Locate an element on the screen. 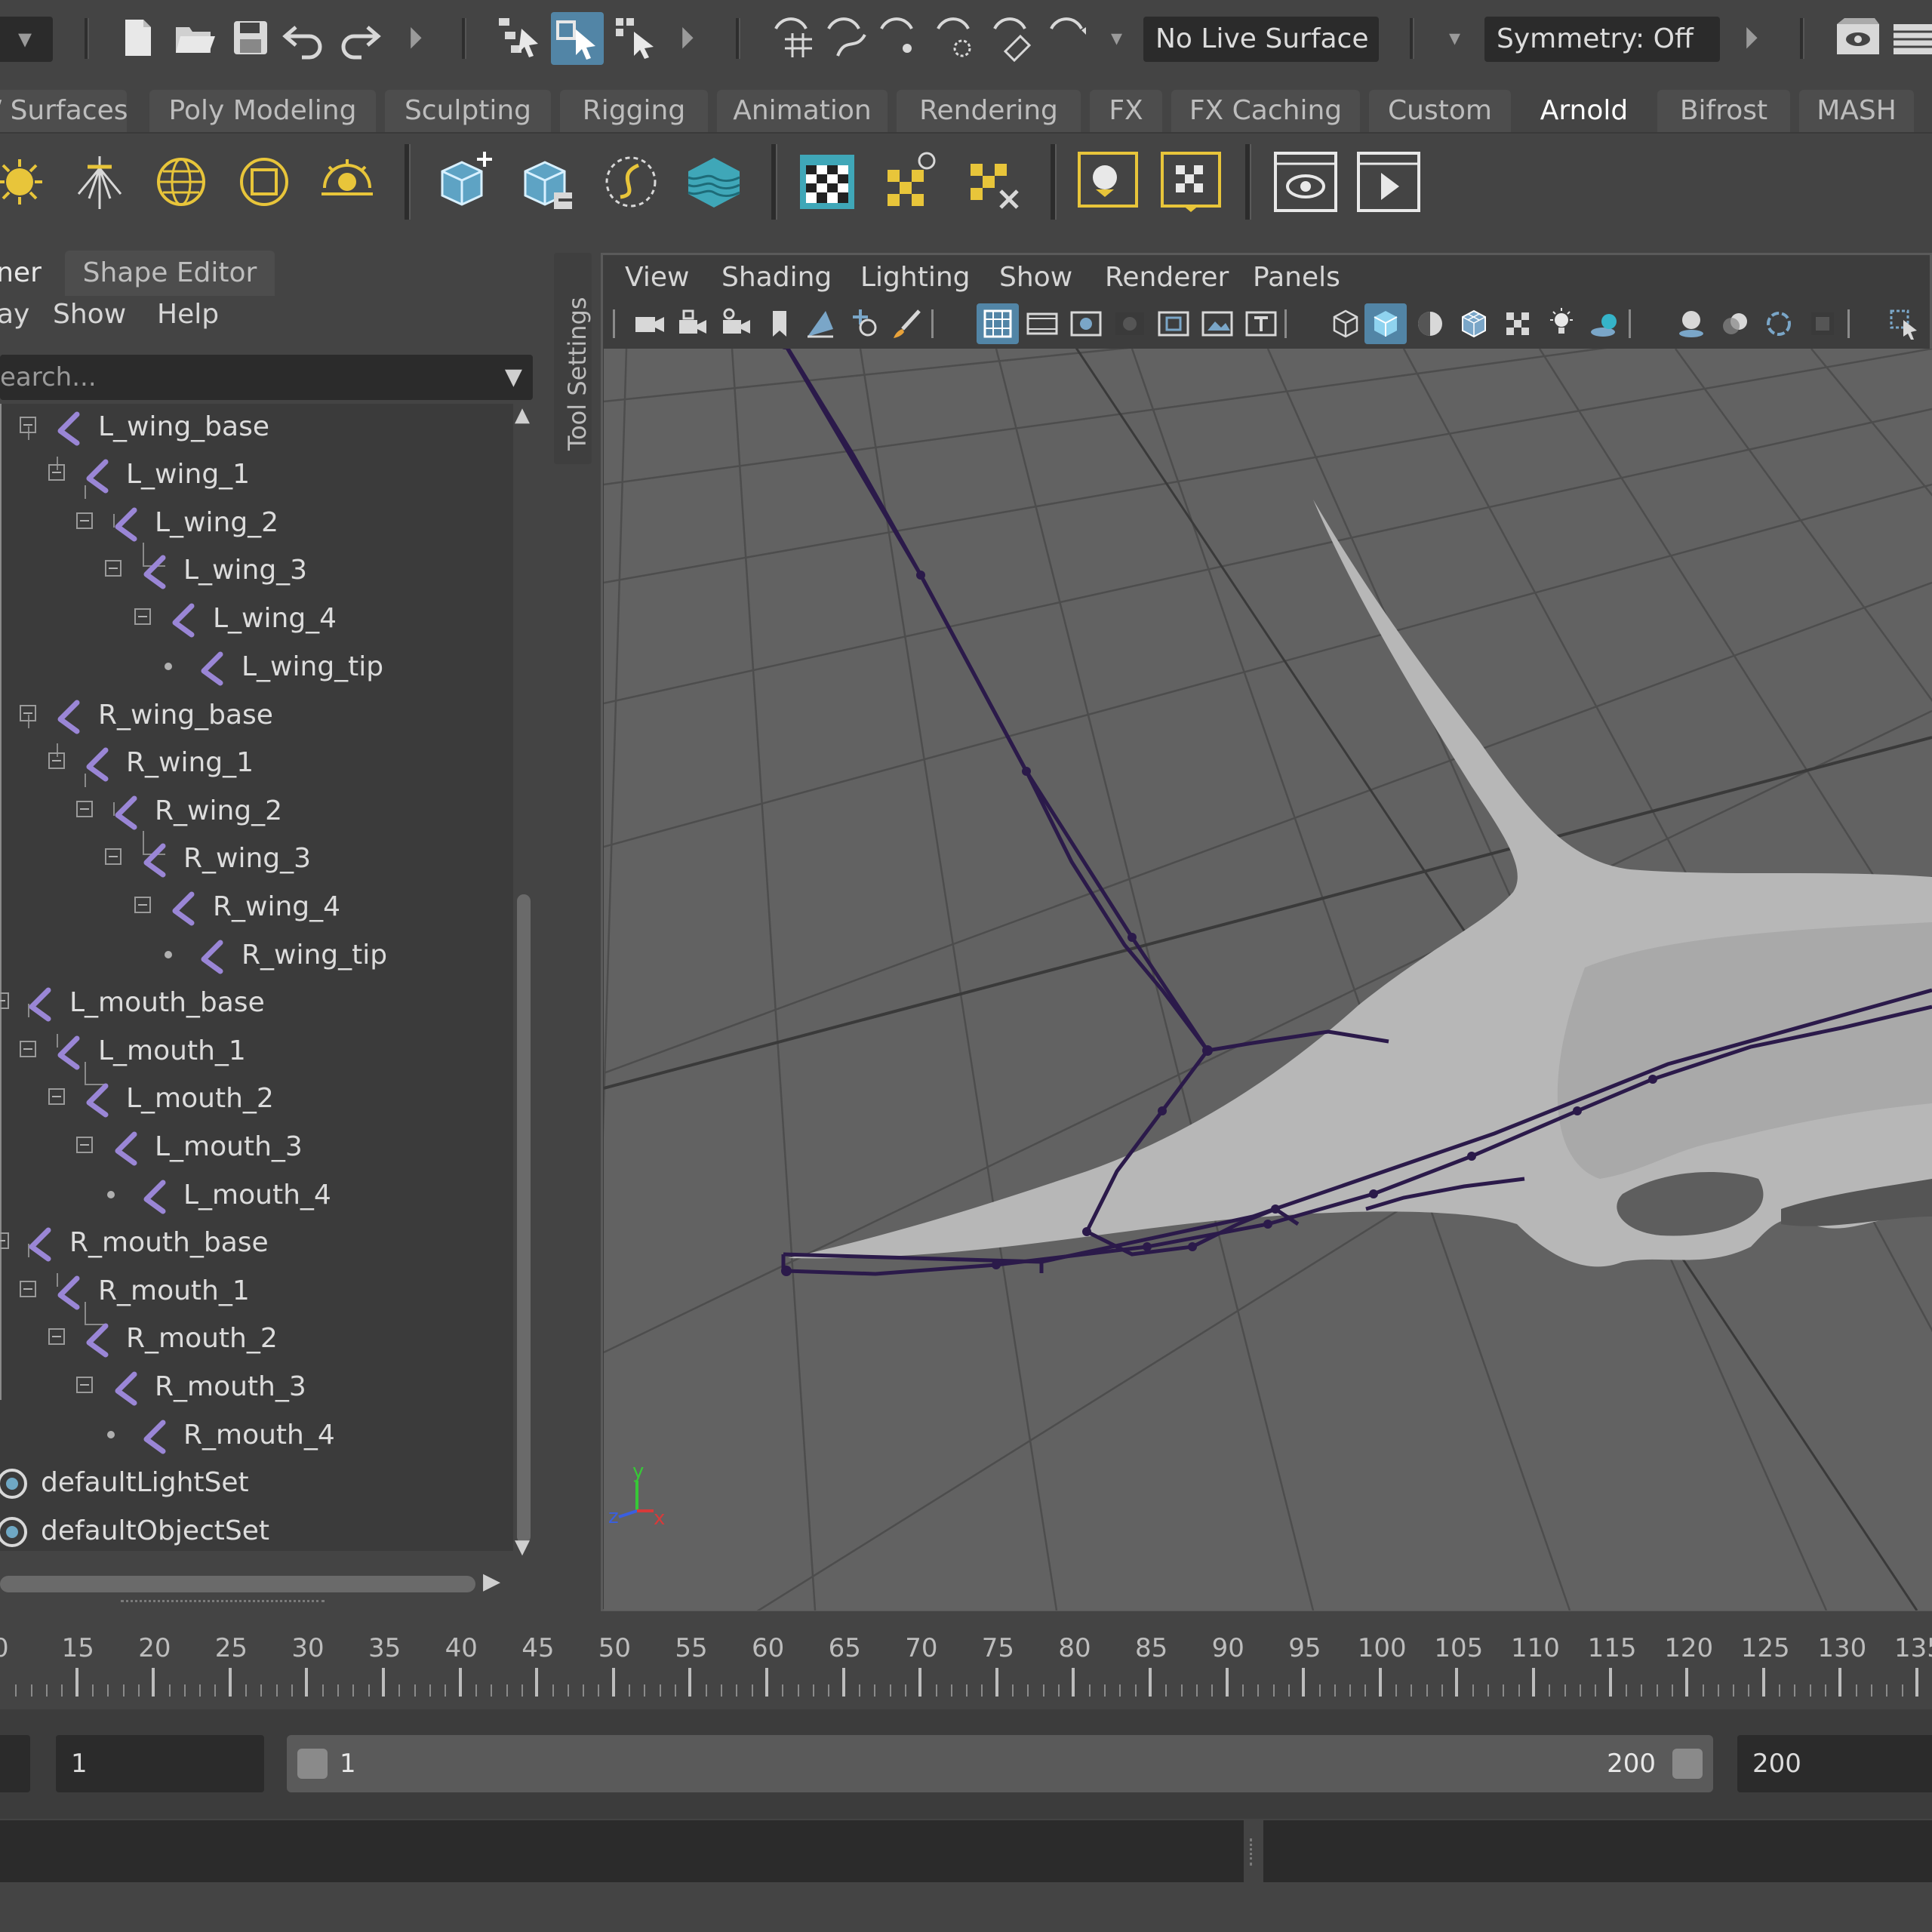 The width and height of the screenshot is (1932, 1932). paint-brush-icon is located at coordinates (906, 323).